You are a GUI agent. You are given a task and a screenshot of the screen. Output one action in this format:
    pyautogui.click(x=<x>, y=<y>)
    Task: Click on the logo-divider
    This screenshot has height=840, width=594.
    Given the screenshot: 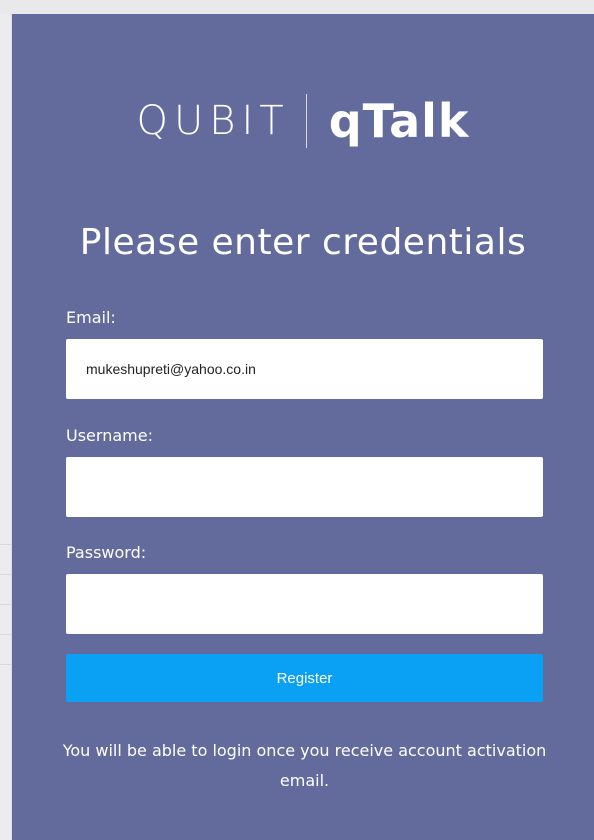 What is the action you would take?
    pyautogui.click(x=306, y=121)
    